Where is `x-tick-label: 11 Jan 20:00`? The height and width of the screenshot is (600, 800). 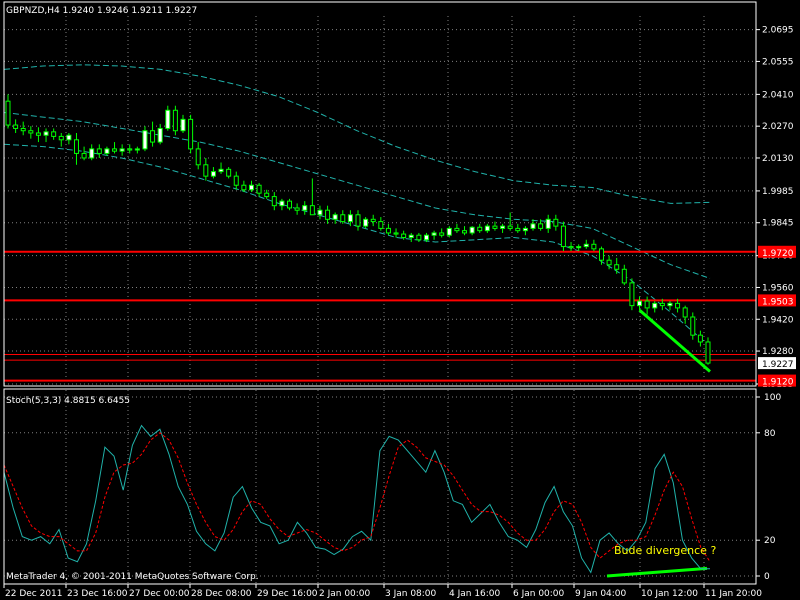 x-tick-label: 11 Jan 20:00 is located at coordinates (733, 594).